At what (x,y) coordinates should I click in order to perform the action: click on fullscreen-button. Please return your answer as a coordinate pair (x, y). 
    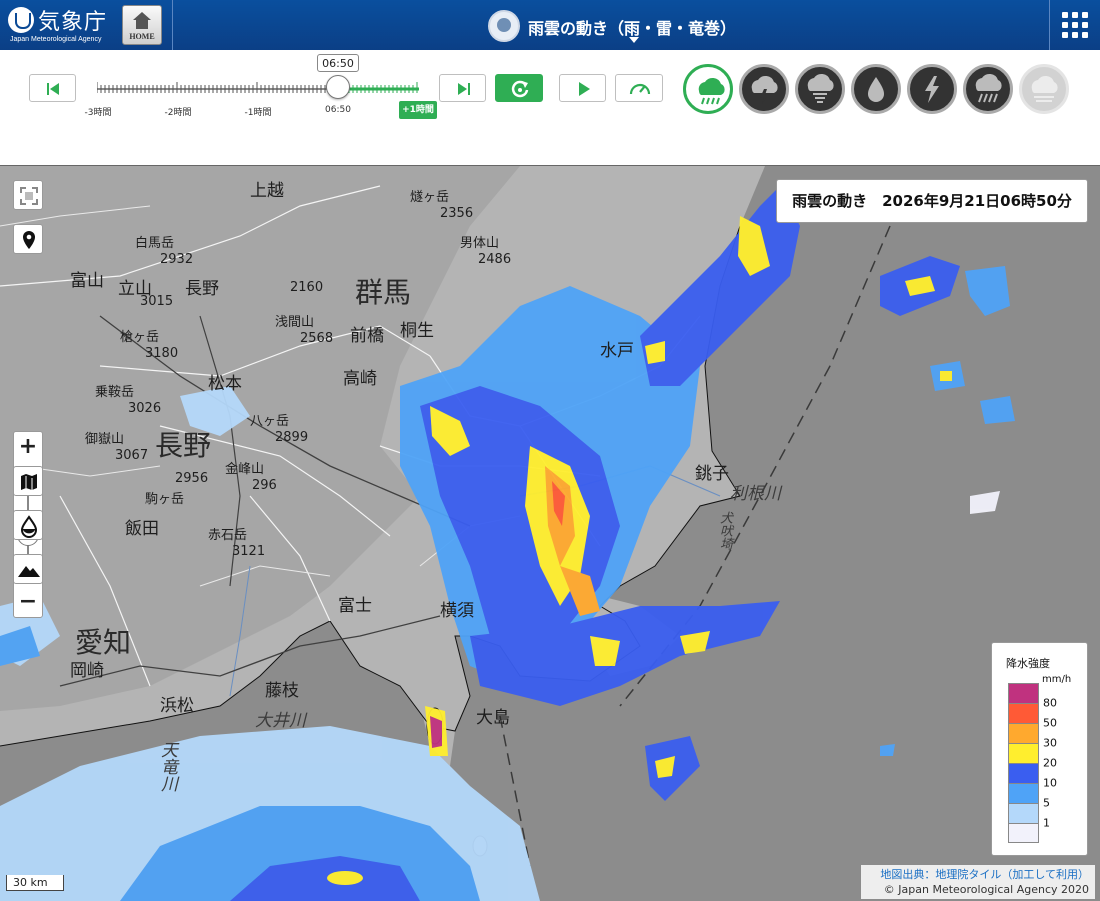
    Looking at the image, I should click on (28, 195).